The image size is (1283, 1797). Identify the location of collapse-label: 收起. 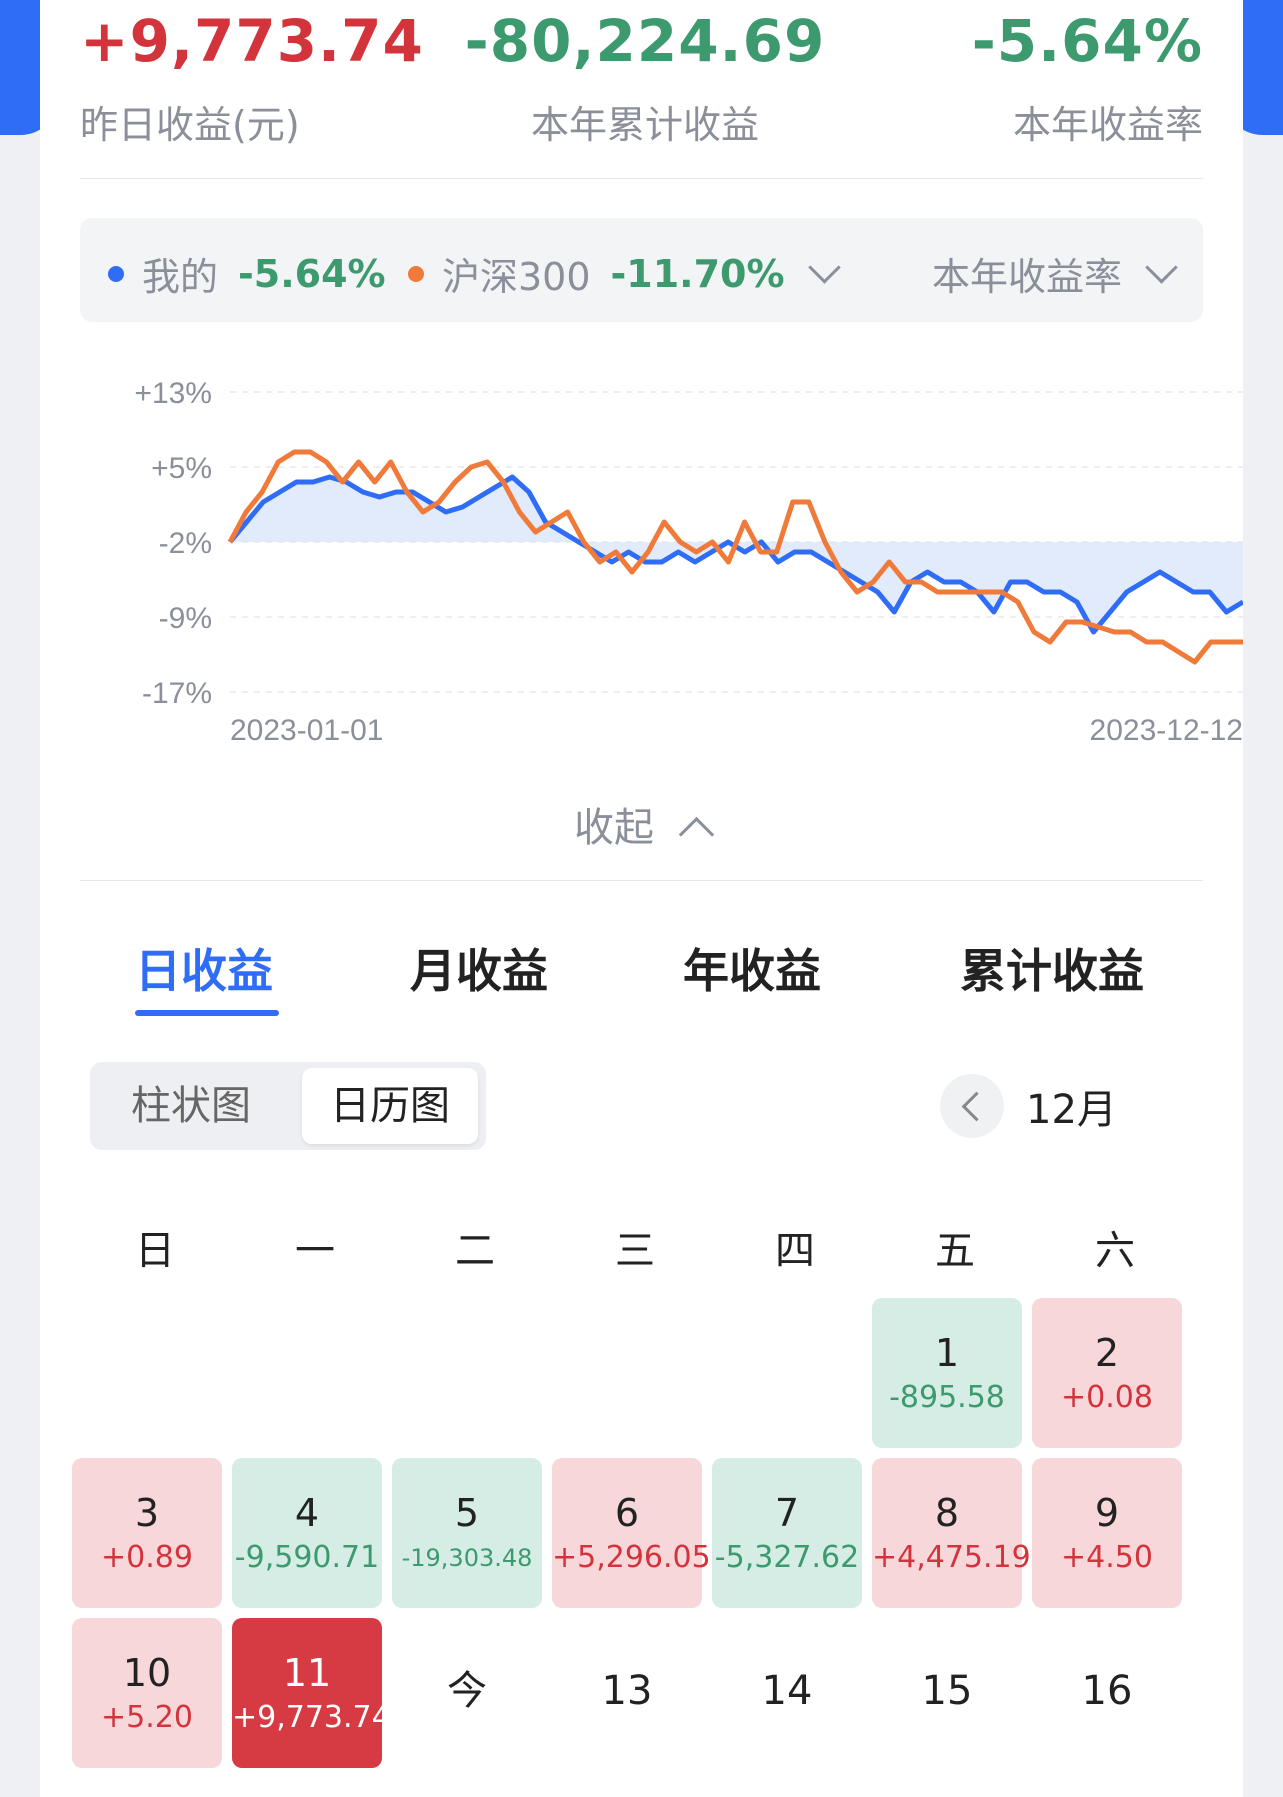
(614, 828).